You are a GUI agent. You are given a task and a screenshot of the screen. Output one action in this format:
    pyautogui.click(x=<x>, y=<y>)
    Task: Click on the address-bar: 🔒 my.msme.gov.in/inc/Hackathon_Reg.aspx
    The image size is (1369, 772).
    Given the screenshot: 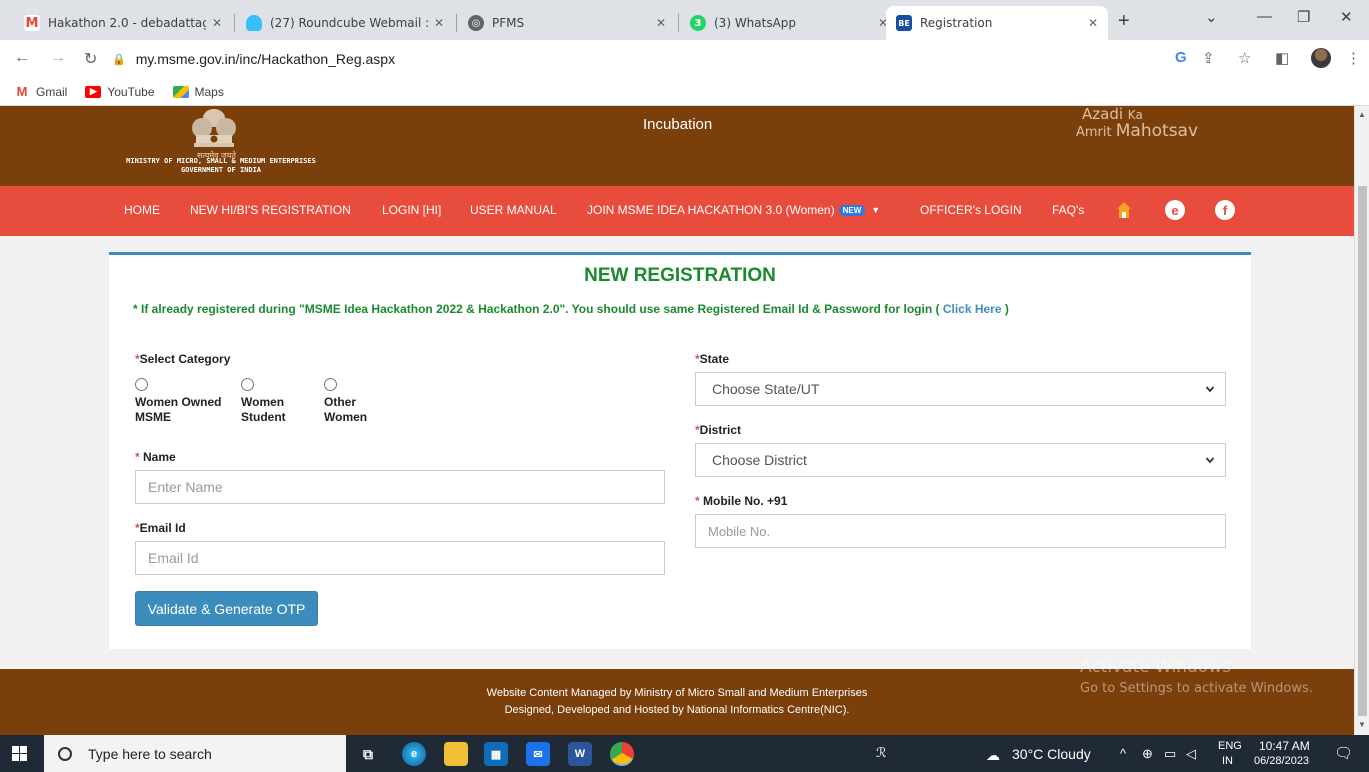 What is the action you would take?
    pyautogui.click(x=637, y=59)
    